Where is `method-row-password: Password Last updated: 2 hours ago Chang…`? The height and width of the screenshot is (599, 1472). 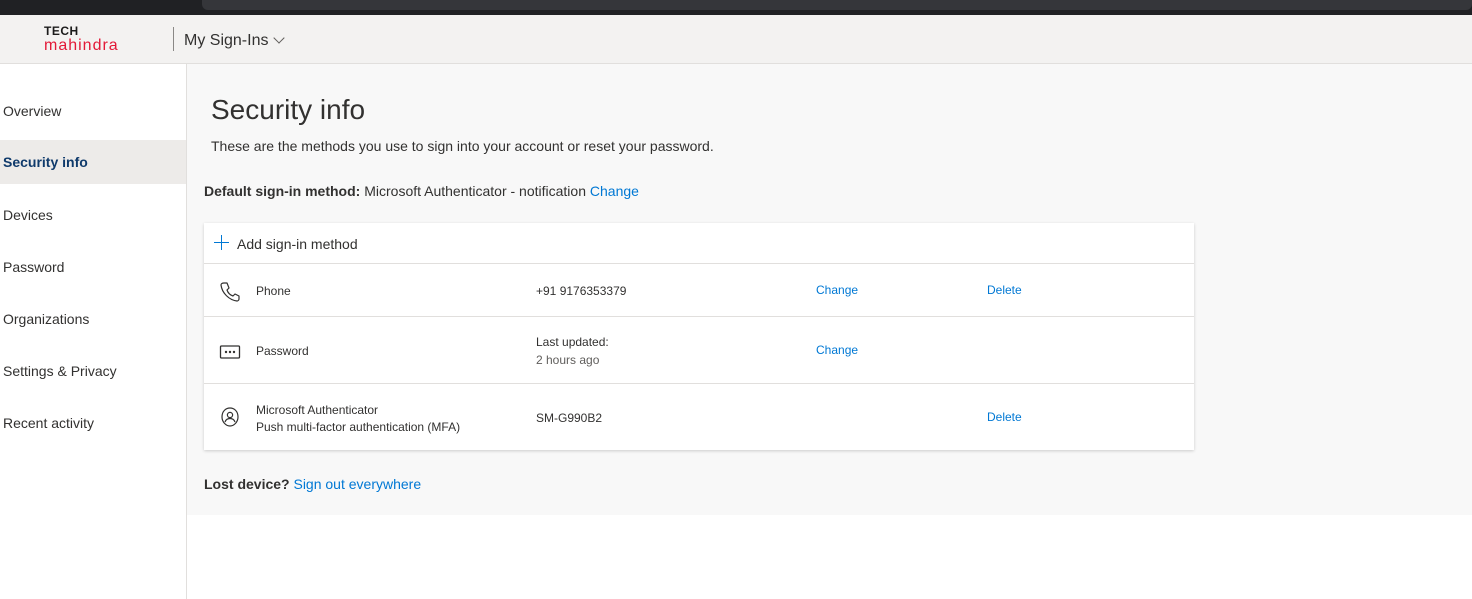
method-row-password: Password Last updated: 2 hours ago Chang… is located at coordinates (699, 350).